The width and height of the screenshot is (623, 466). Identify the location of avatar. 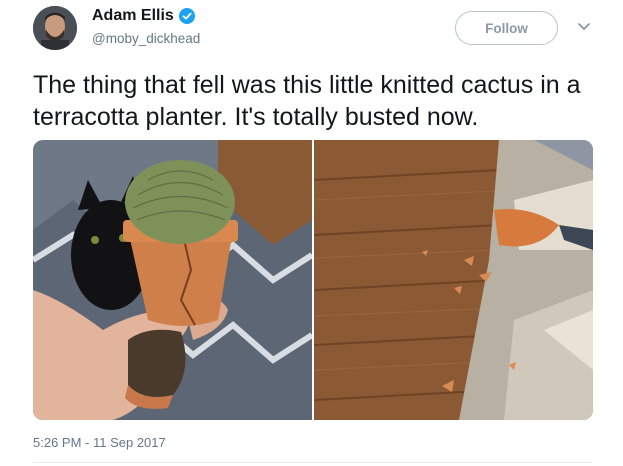
(55, 28).